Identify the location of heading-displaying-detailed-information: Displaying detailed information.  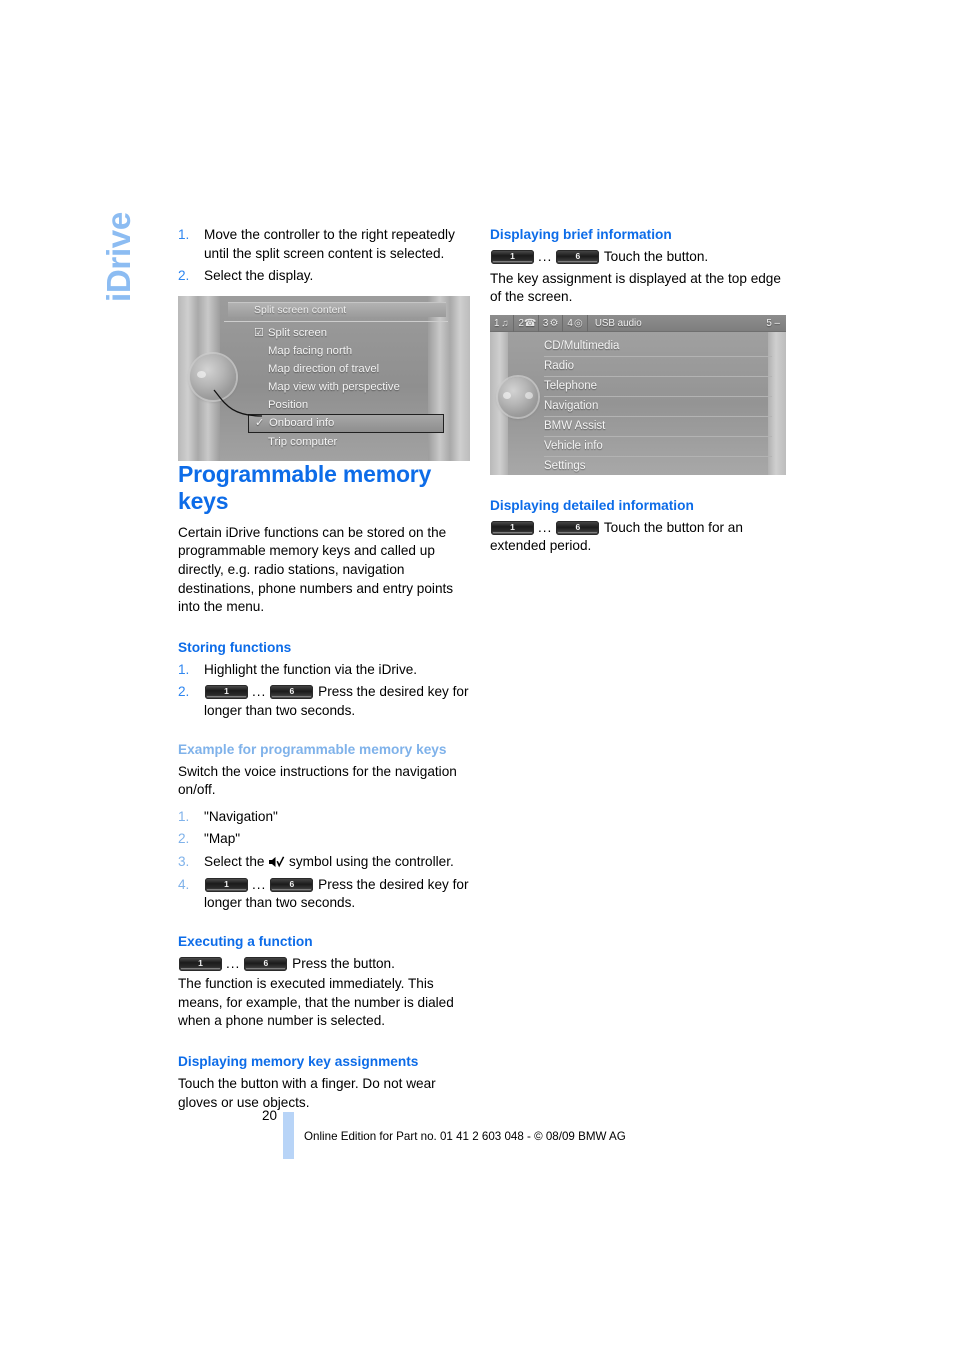
(592, 505).